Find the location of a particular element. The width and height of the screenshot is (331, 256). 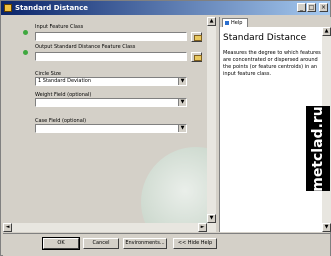

browse-input-folder-icon is located at coordinates (196, 37).